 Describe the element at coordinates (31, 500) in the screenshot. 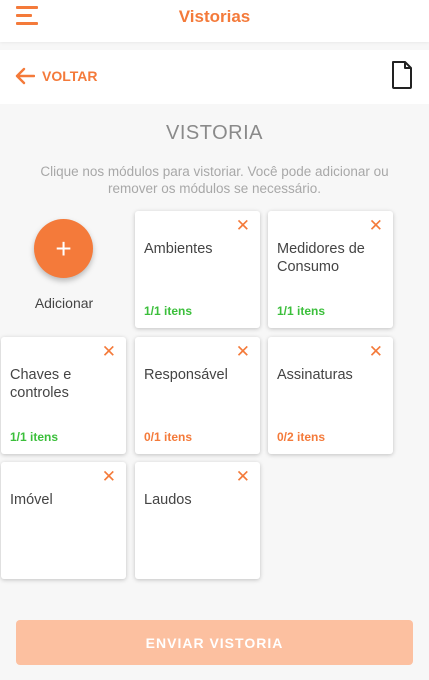

I see `module-title: Imóvel` at that location.